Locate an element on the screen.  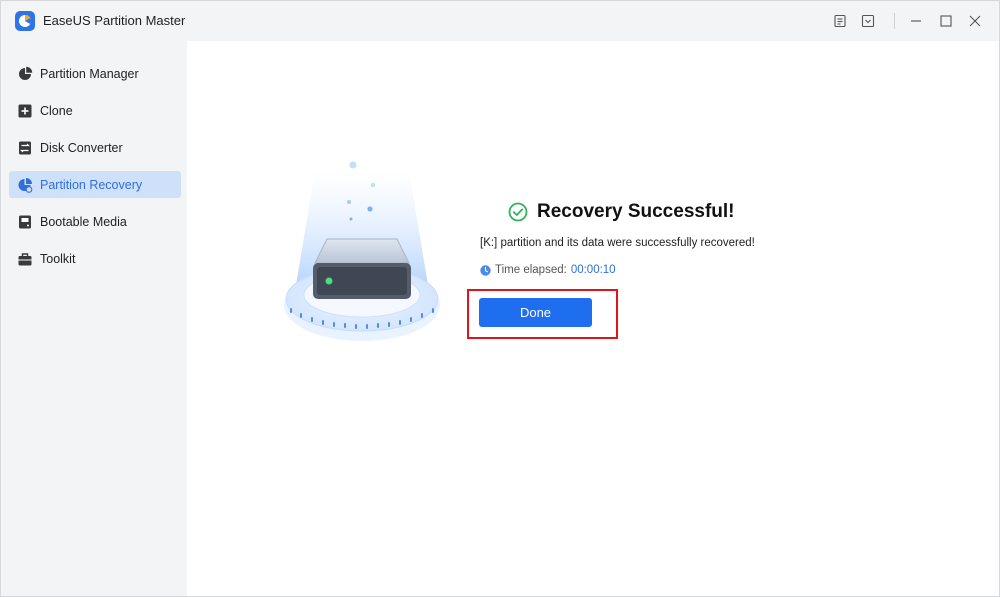
sidebar-item-partition-manager: Partition Manager is located at coordinates (95, 73).